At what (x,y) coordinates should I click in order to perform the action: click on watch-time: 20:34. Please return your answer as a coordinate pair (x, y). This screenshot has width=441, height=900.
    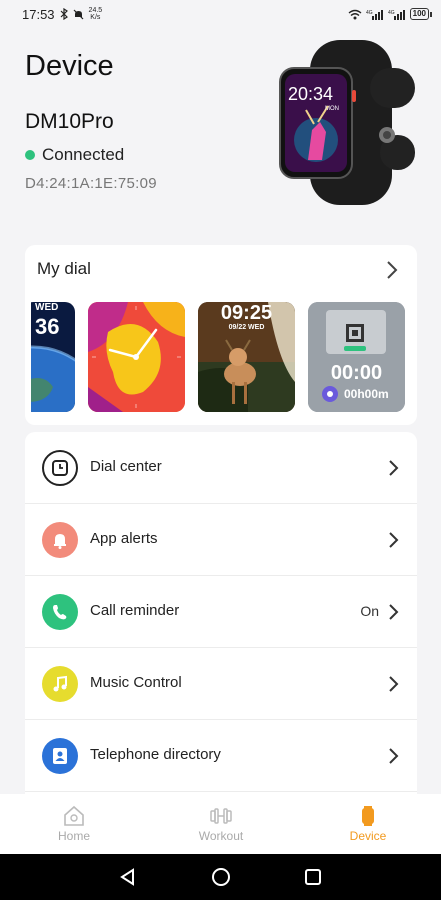
    Looking at the image, I should click on (310, 94).